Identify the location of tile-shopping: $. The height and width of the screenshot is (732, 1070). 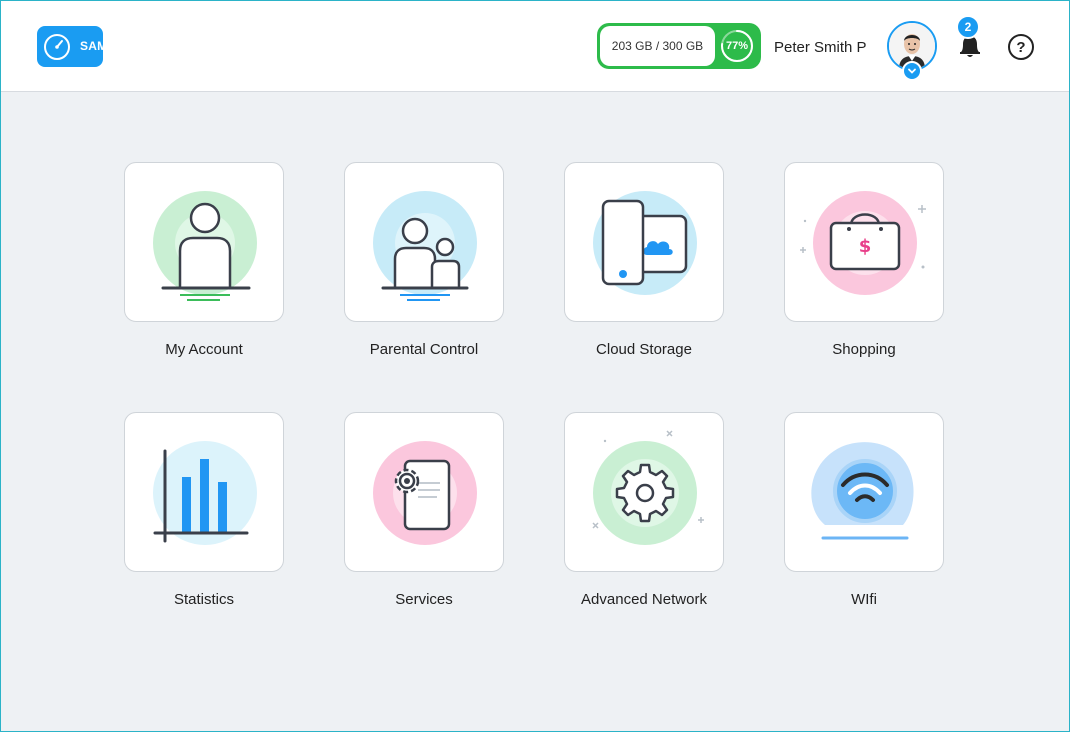
(864, 242).